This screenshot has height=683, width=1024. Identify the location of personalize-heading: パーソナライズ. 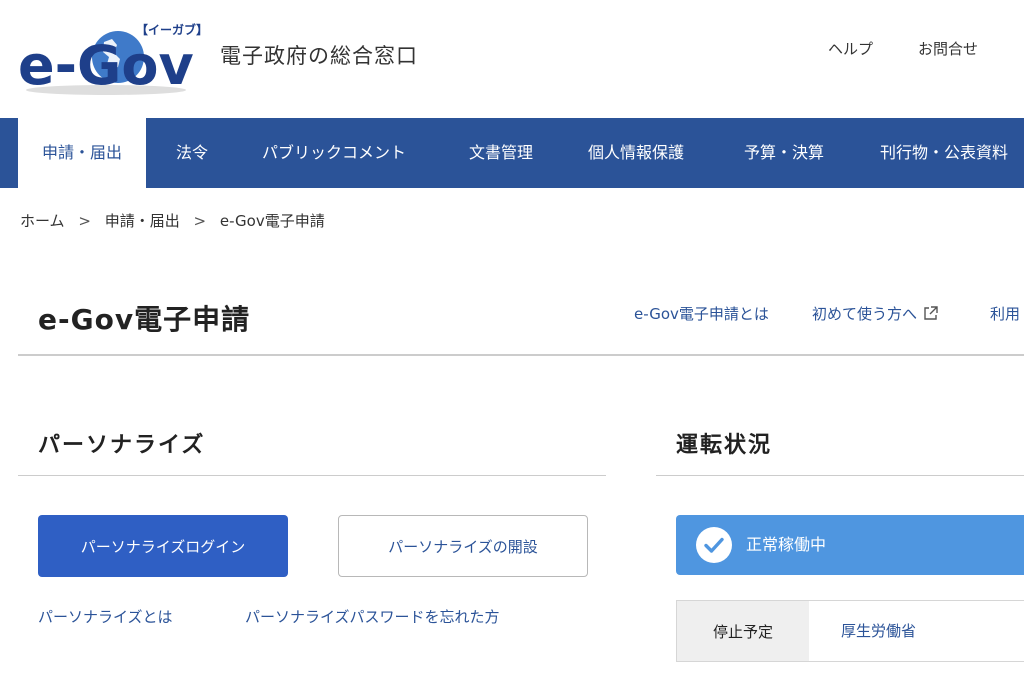
(122, 445).